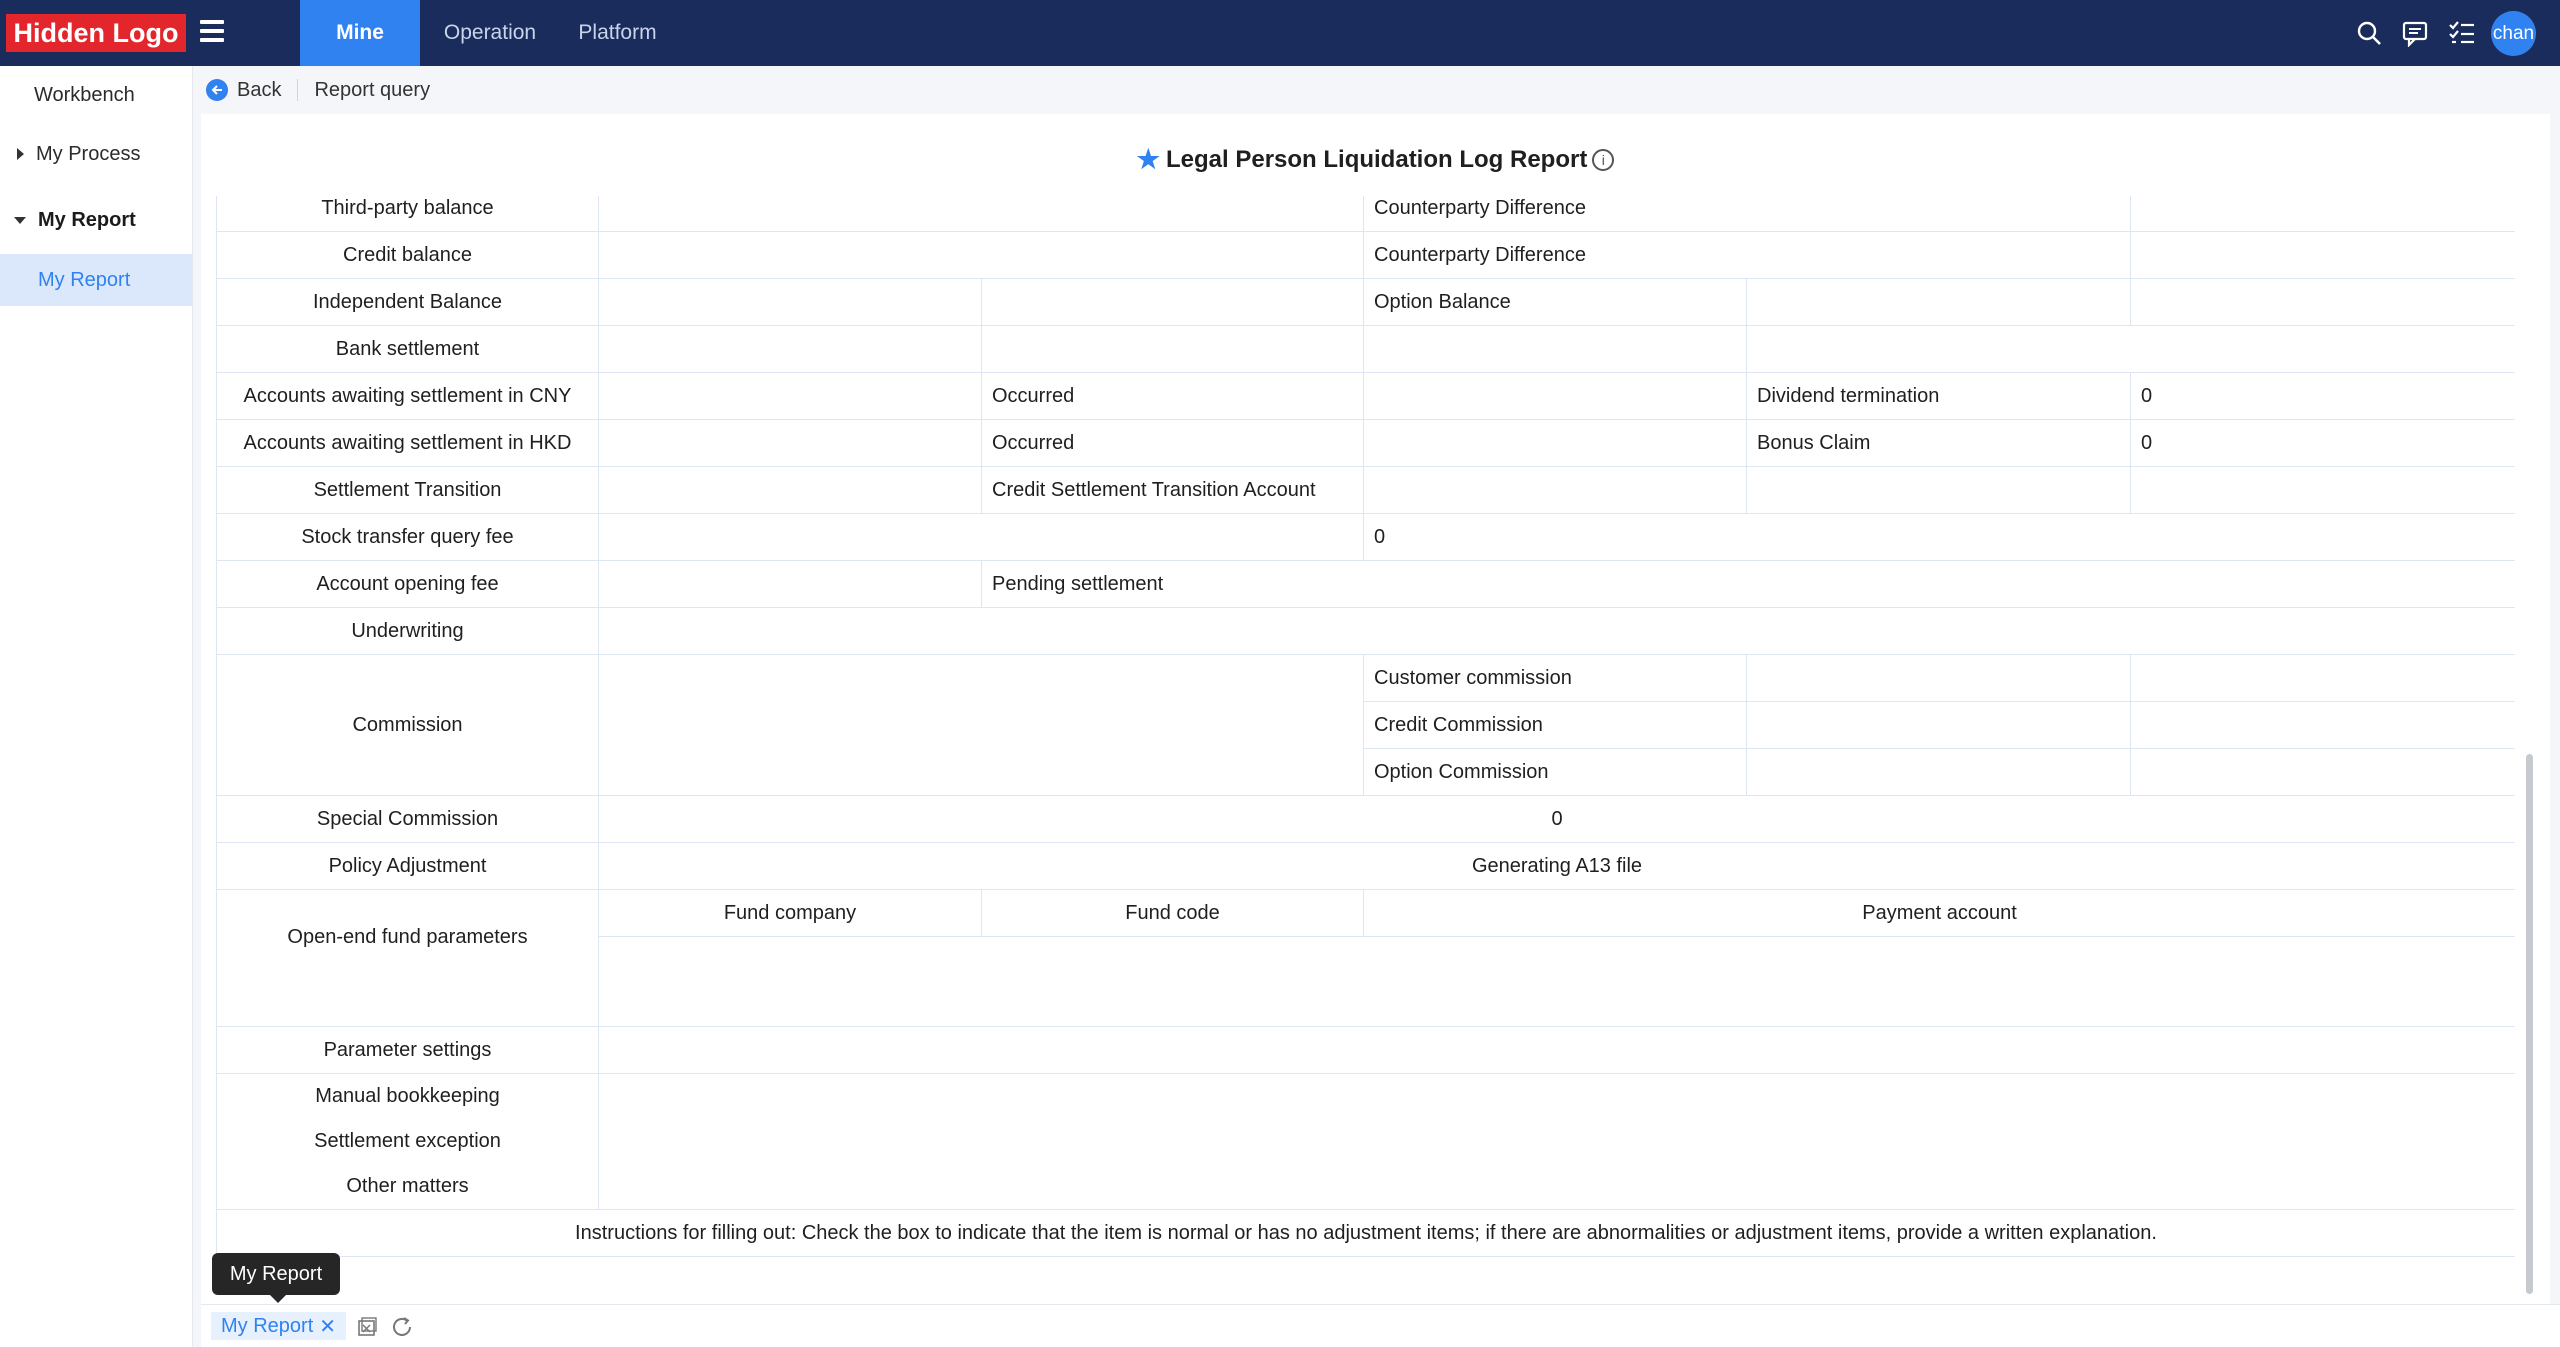 The height and width of the screenshot is (1347, 2560). I want to click on table-cell: Credit Settlement Transition Account, so click(1172, 490).